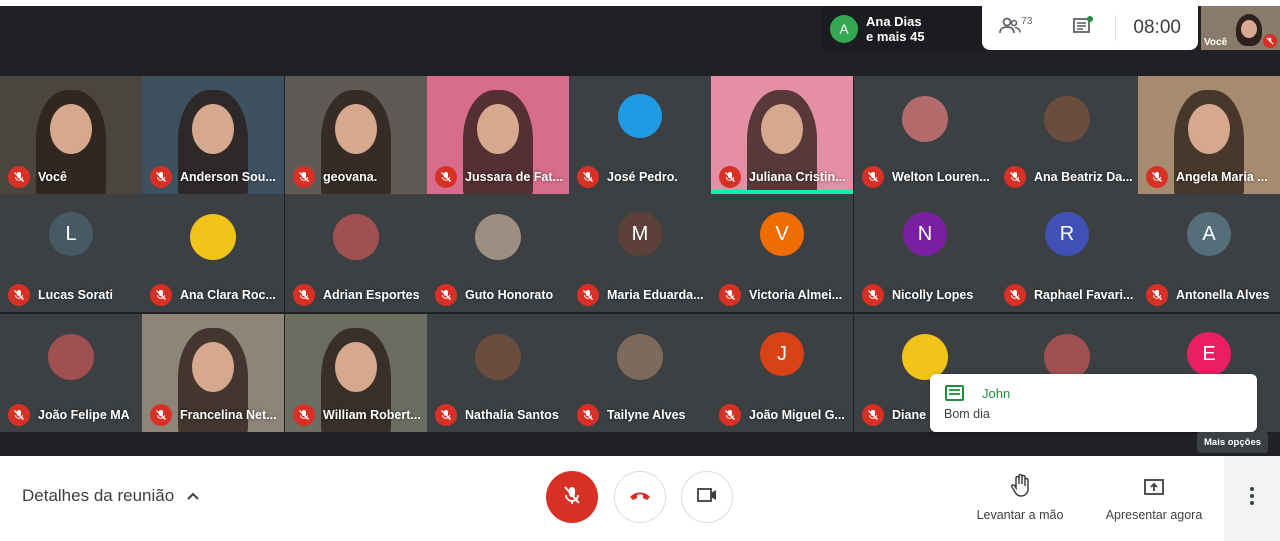  I want to click on presence-indicator: A Ana Dias e mais 45, so click(902, 29).